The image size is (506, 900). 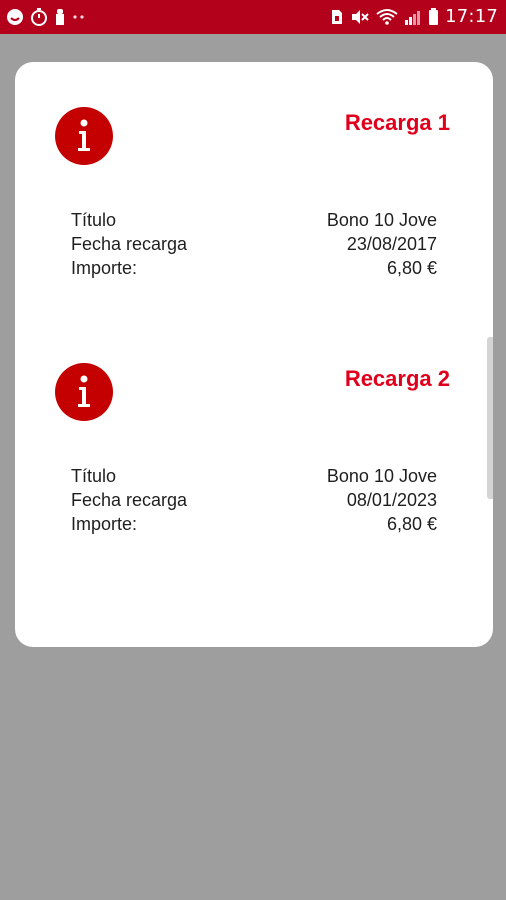 What do you see at coordinates (15, 17) in the screenshot?
I see `face-icon` at bounding box center [15, 17].